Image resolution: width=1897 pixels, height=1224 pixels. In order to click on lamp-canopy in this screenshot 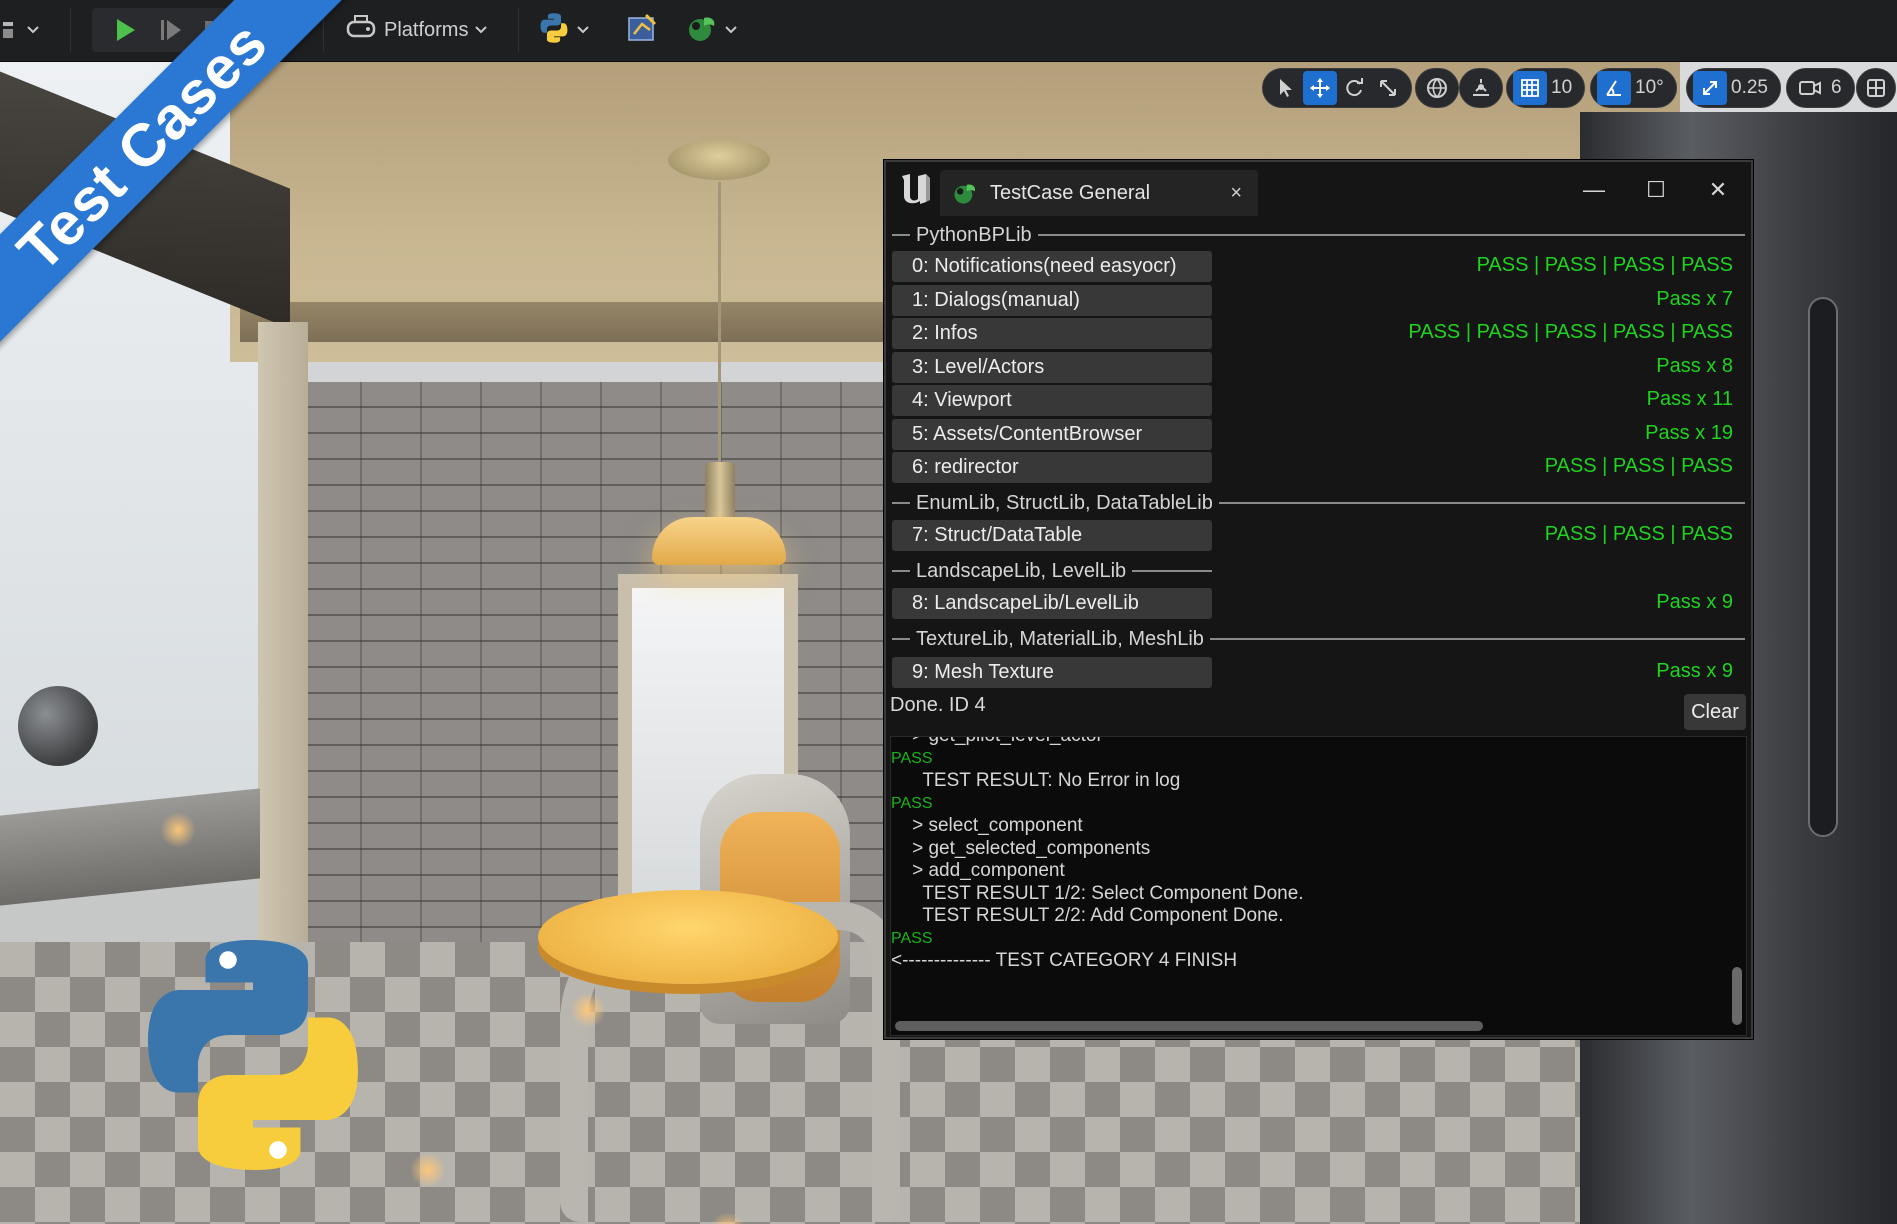, I will do `click(719, 160)`.